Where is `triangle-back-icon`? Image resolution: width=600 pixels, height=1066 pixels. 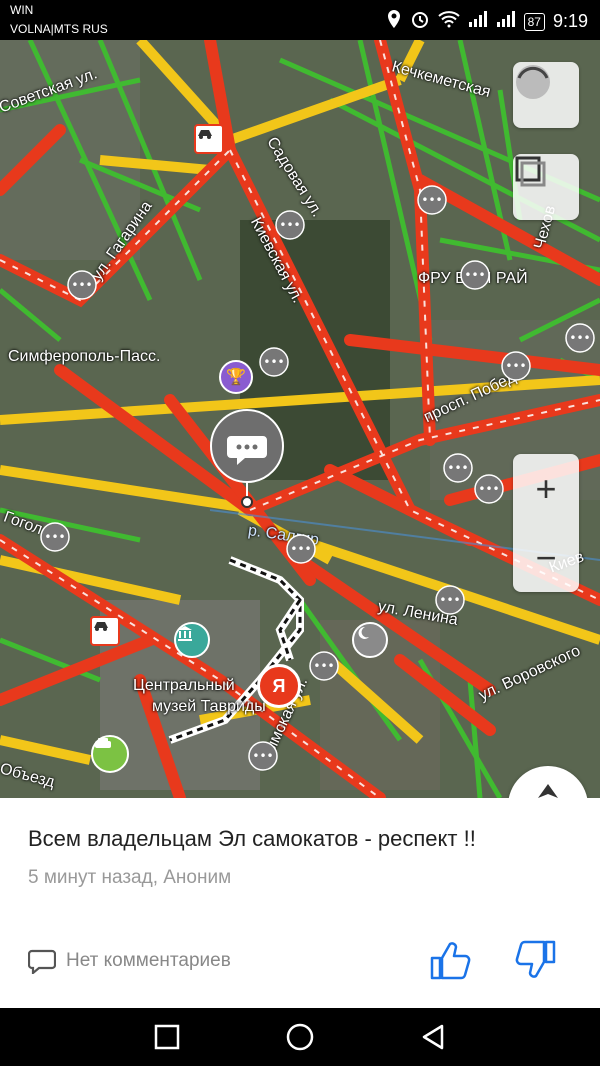
triangle-back-icon is located at coordinates (433, 1037).